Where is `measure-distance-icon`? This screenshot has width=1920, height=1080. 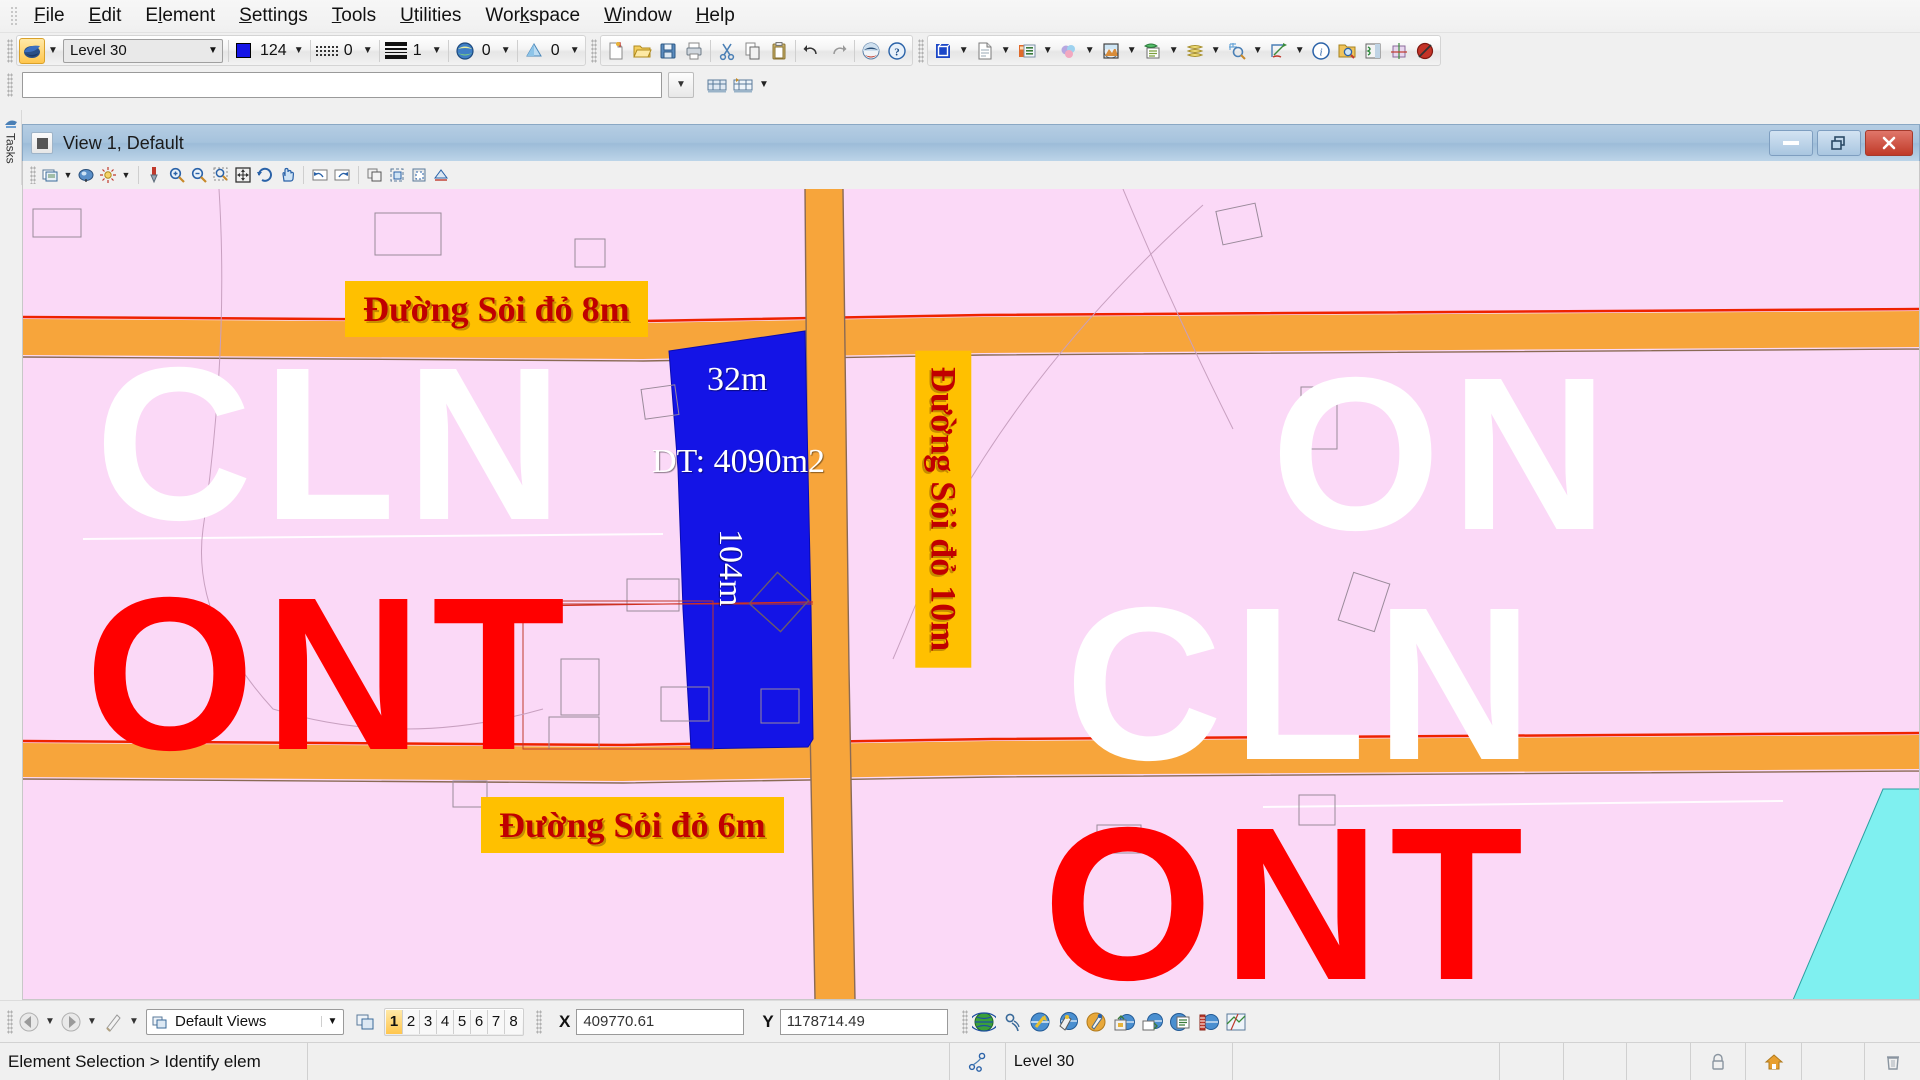 measure-distance-icon is located at coordinates (1279, 51).